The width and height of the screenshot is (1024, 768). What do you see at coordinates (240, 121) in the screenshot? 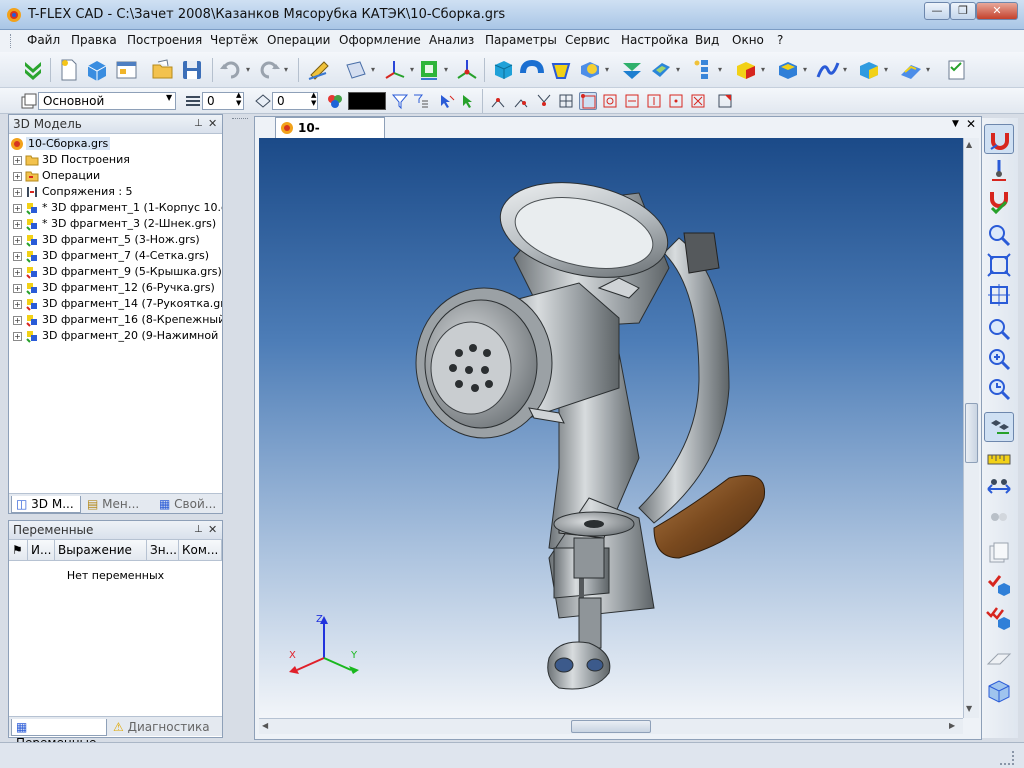
I see `splitter-grip` at bounding box center [240, 121].